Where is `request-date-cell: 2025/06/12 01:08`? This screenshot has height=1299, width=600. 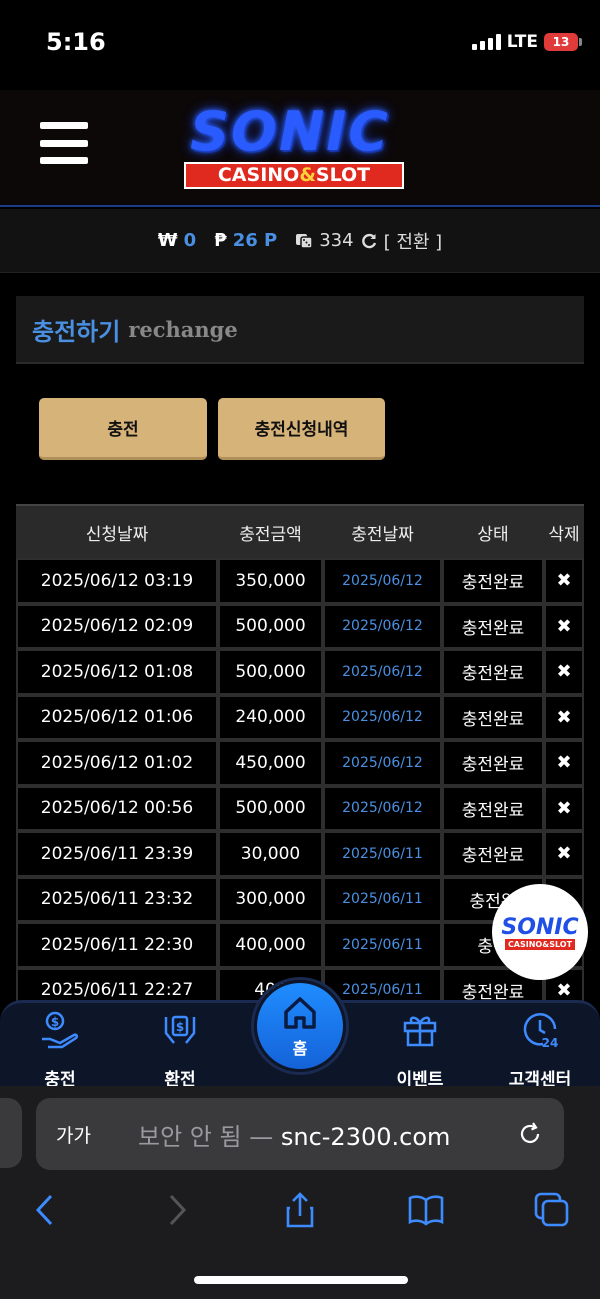 request-date-cell: 2025/06/12 01:08 is located at coordinates (117, 672).